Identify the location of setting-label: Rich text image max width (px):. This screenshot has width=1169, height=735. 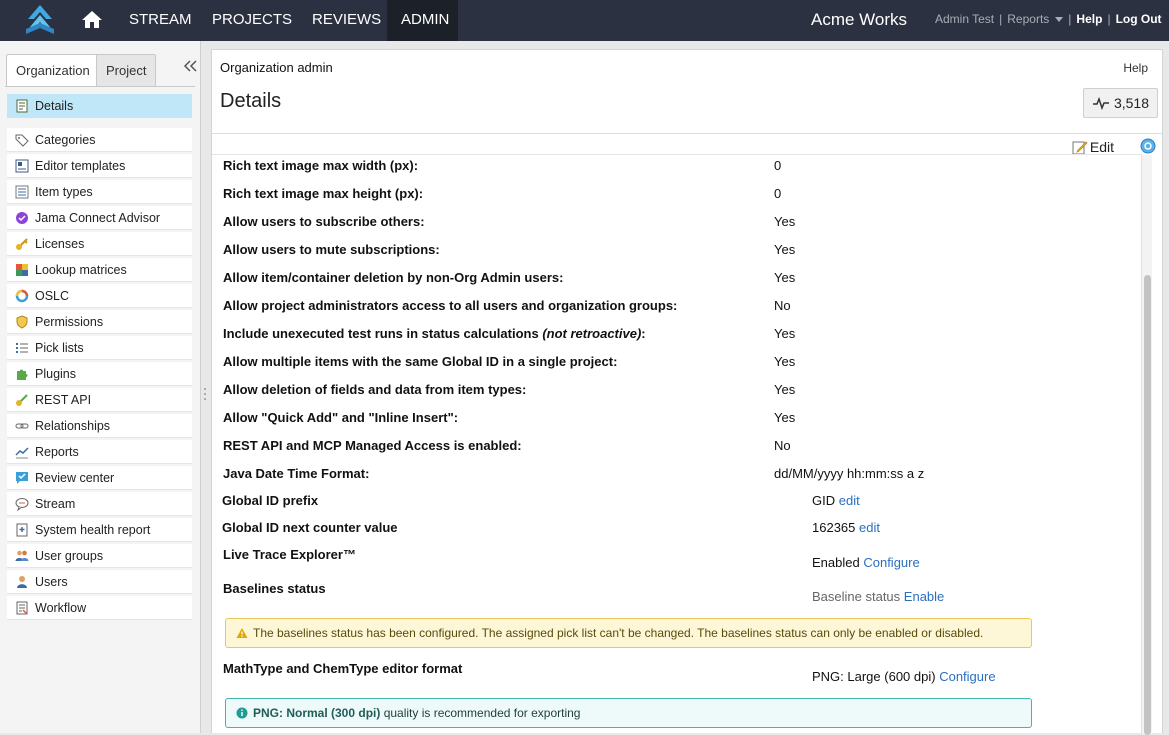
(321, 165).